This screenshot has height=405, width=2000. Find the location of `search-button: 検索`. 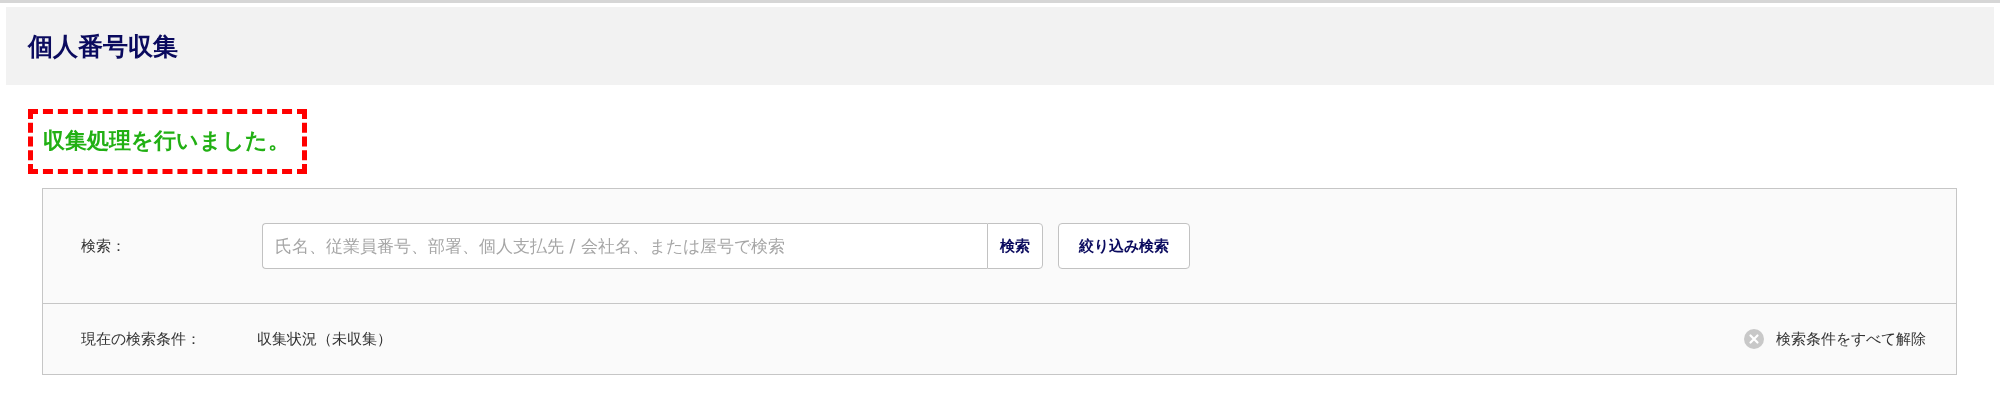

search-button: 検索 is located at coordinates (1015, 246).